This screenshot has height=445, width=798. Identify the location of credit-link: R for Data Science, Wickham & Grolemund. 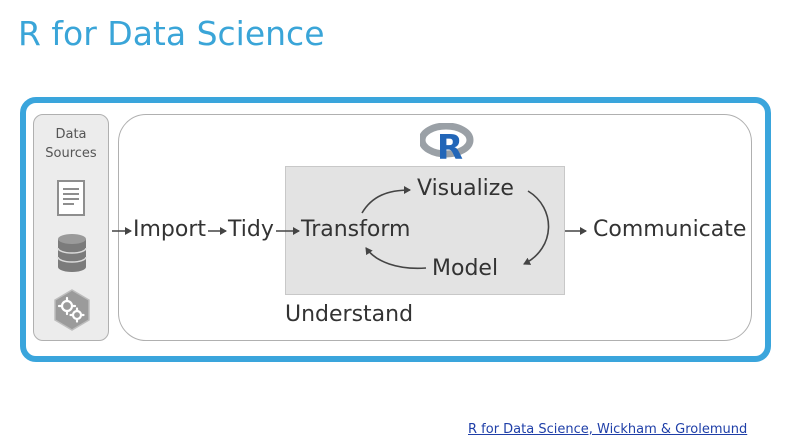
(607, 429).